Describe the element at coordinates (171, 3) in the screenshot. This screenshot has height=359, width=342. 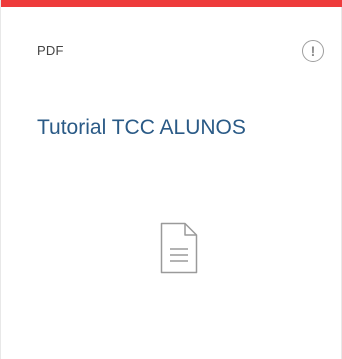
I see `accent-bar` at that location.